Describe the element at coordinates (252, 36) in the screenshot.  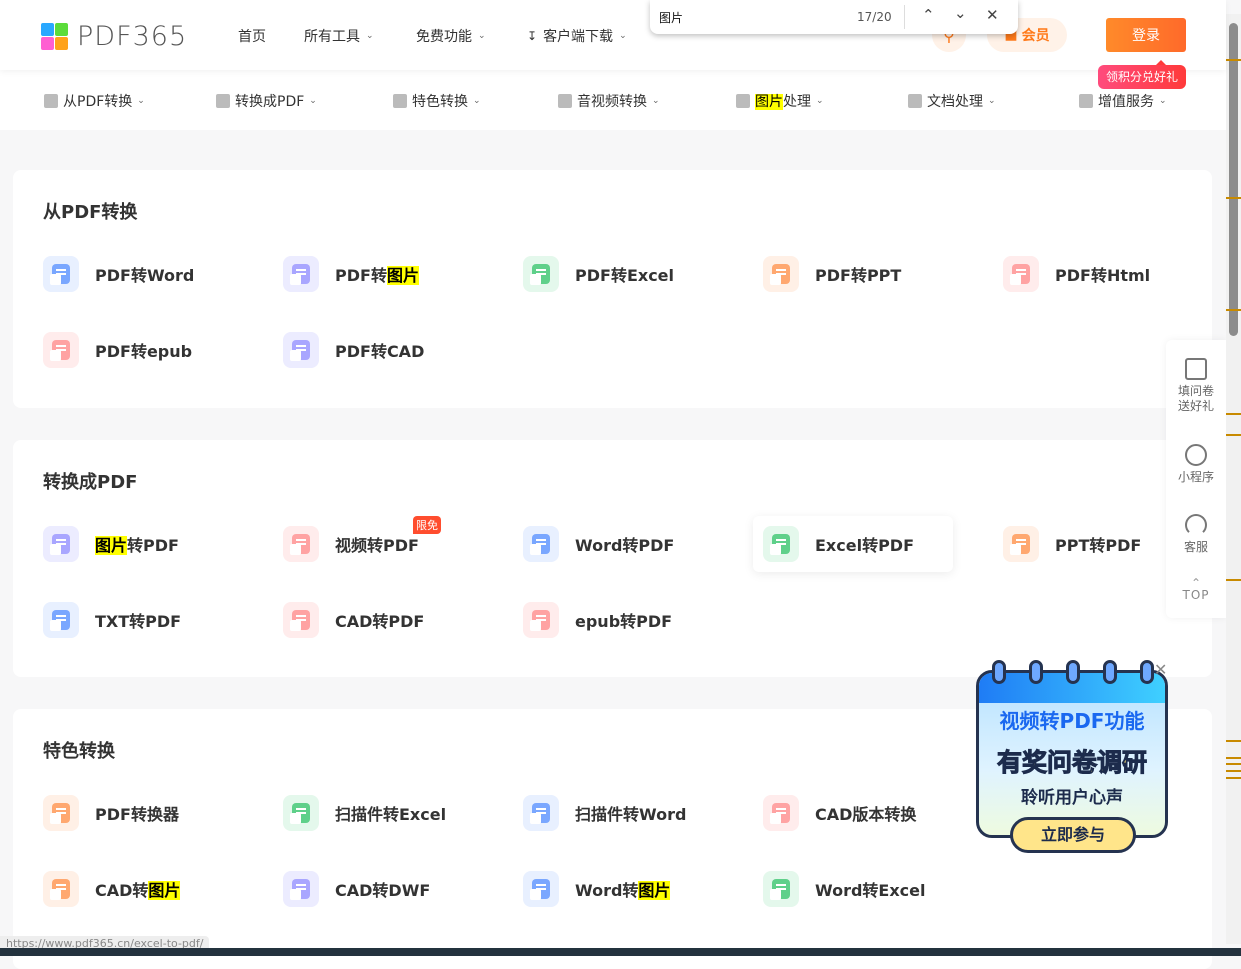
I see `nav-home: 首页` at that location.